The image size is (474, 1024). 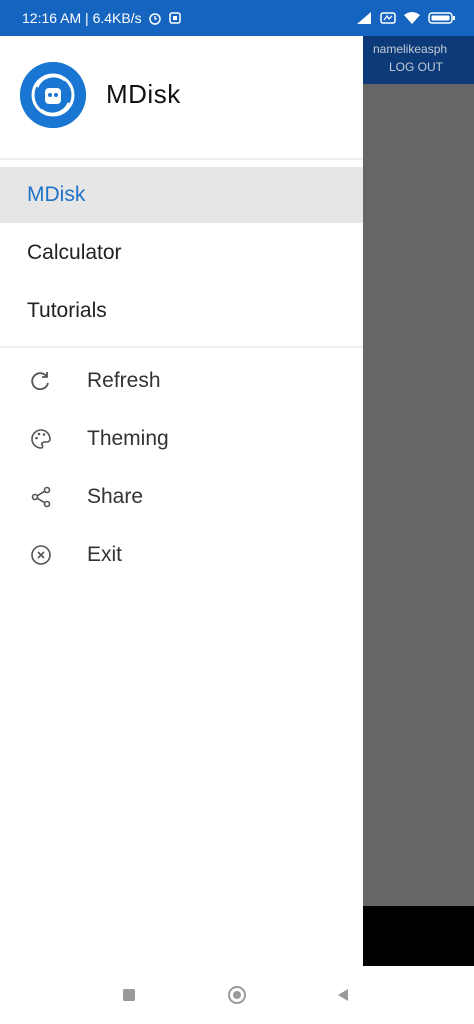 I want to click on header-divider, so click(x=181, y=159).